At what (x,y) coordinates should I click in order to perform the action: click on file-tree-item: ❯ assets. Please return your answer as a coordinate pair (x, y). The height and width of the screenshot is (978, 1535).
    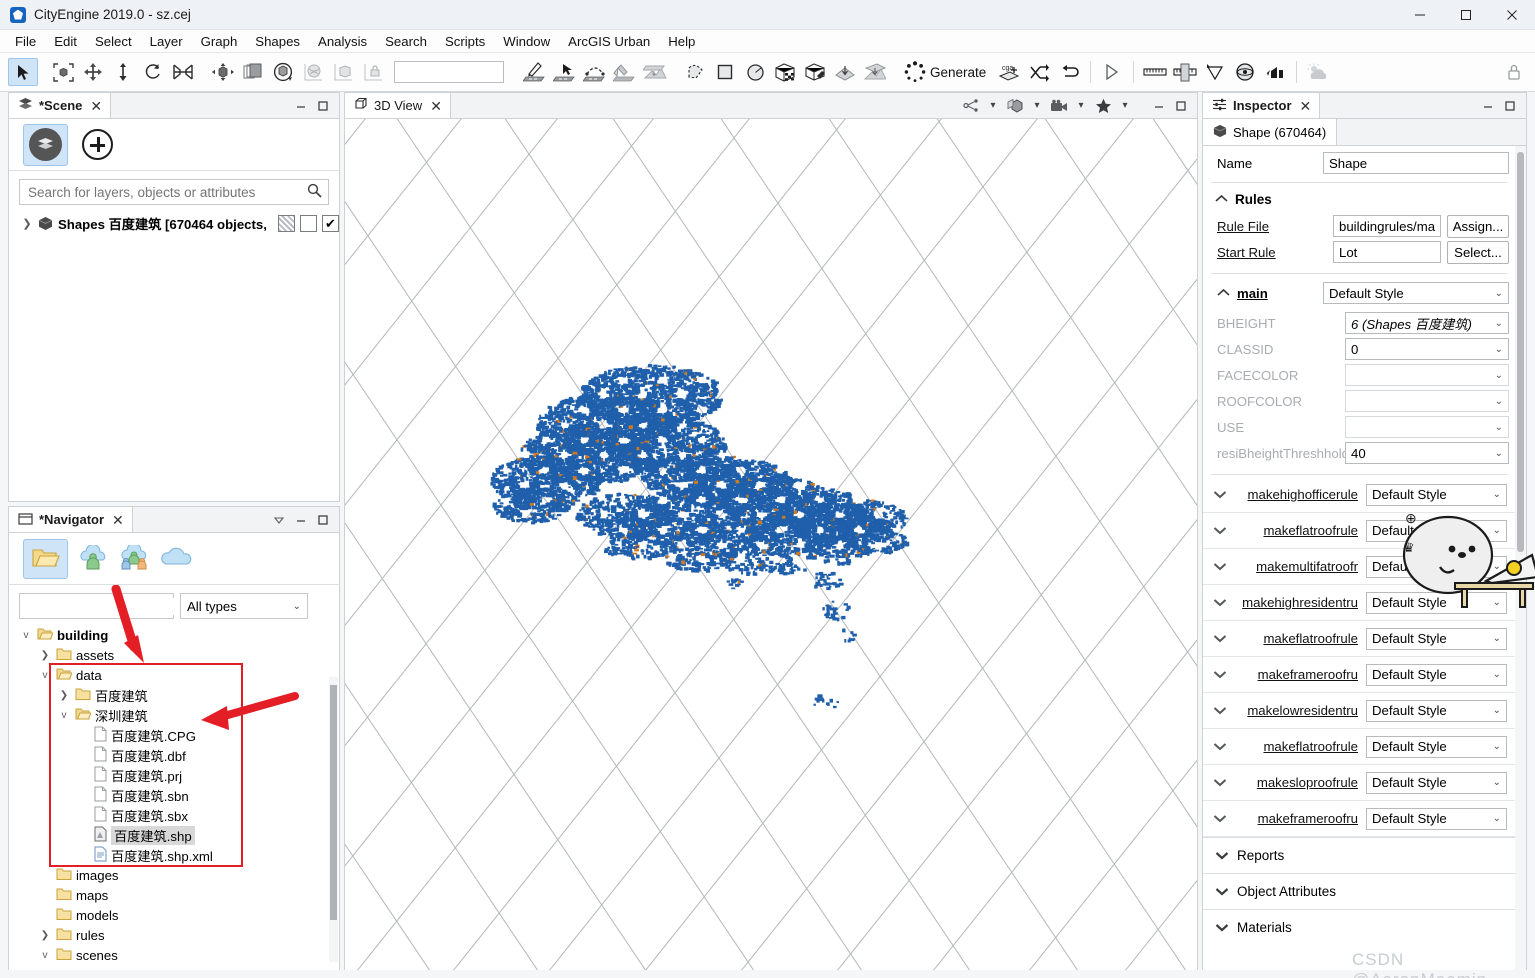
    Looking at the image, I should click on (174, 655).